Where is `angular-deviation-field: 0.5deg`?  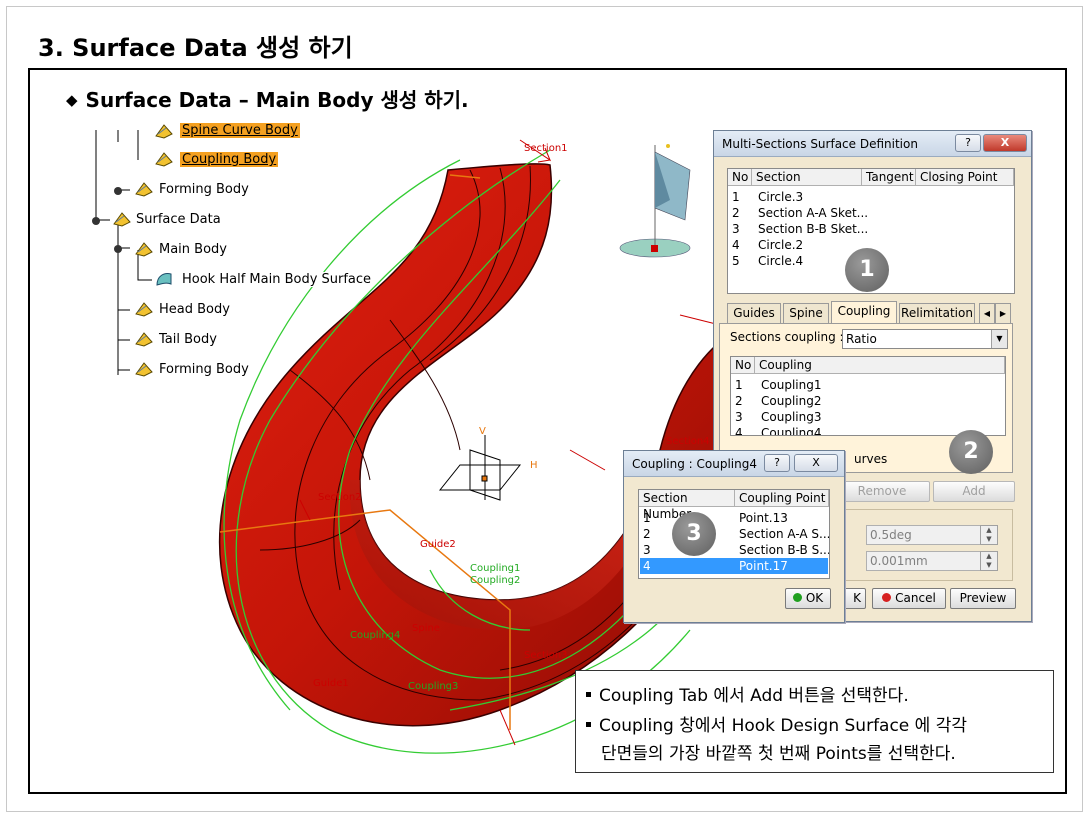 angular-deviation-field: 0.5deg is located at coordinates (924, 535).